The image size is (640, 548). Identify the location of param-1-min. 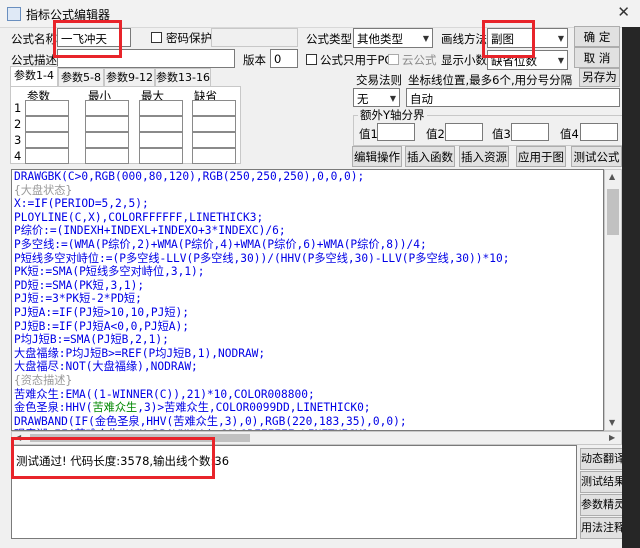
(107, 108).